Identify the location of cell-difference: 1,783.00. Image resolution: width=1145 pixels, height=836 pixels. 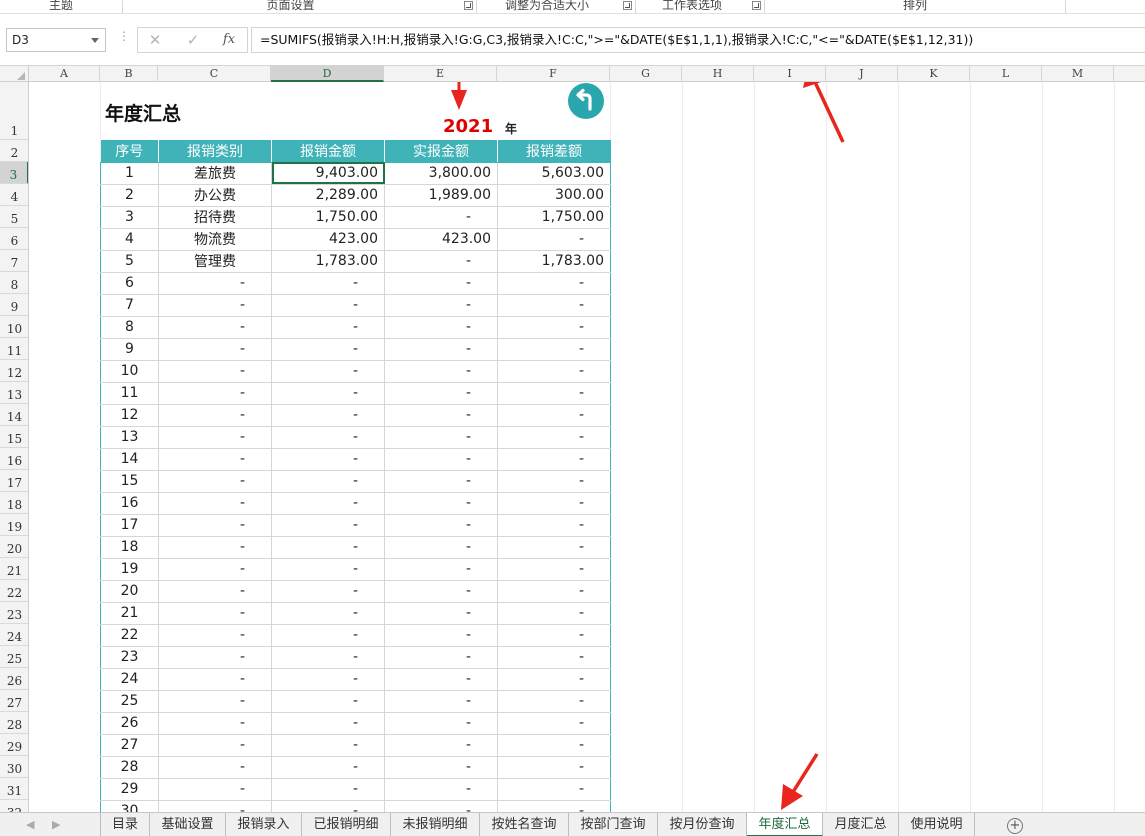
(554, 261).